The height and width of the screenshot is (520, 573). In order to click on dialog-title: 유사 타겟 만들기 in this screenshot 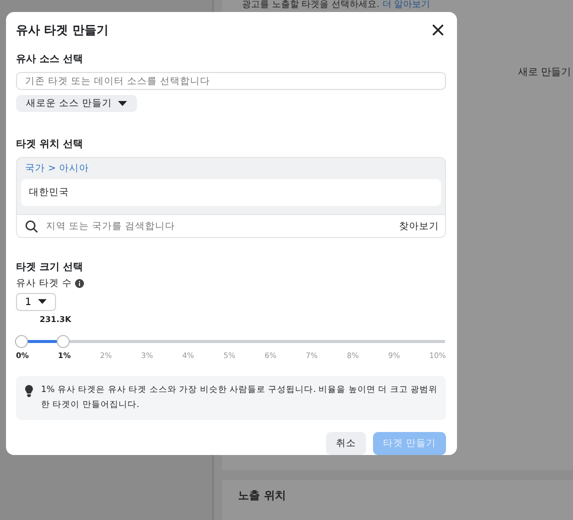, I will do `click(62, 30)`.